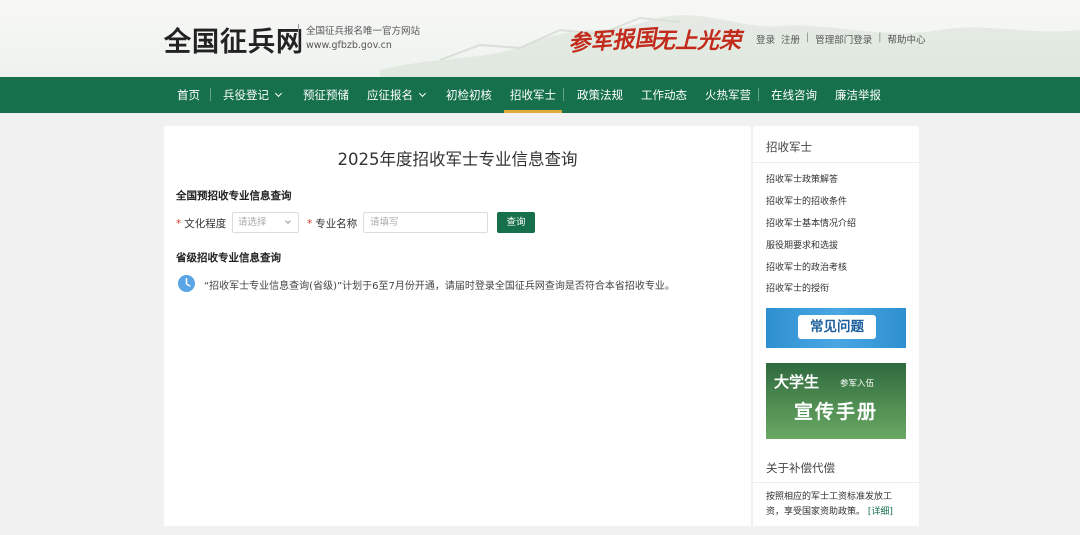 The height and width of the screenshot is (535, 1080). What do you see at coordinates (252, 222) in the screenshot?
I see `education-select-value: 请选择` at bounding box center [252, 222].